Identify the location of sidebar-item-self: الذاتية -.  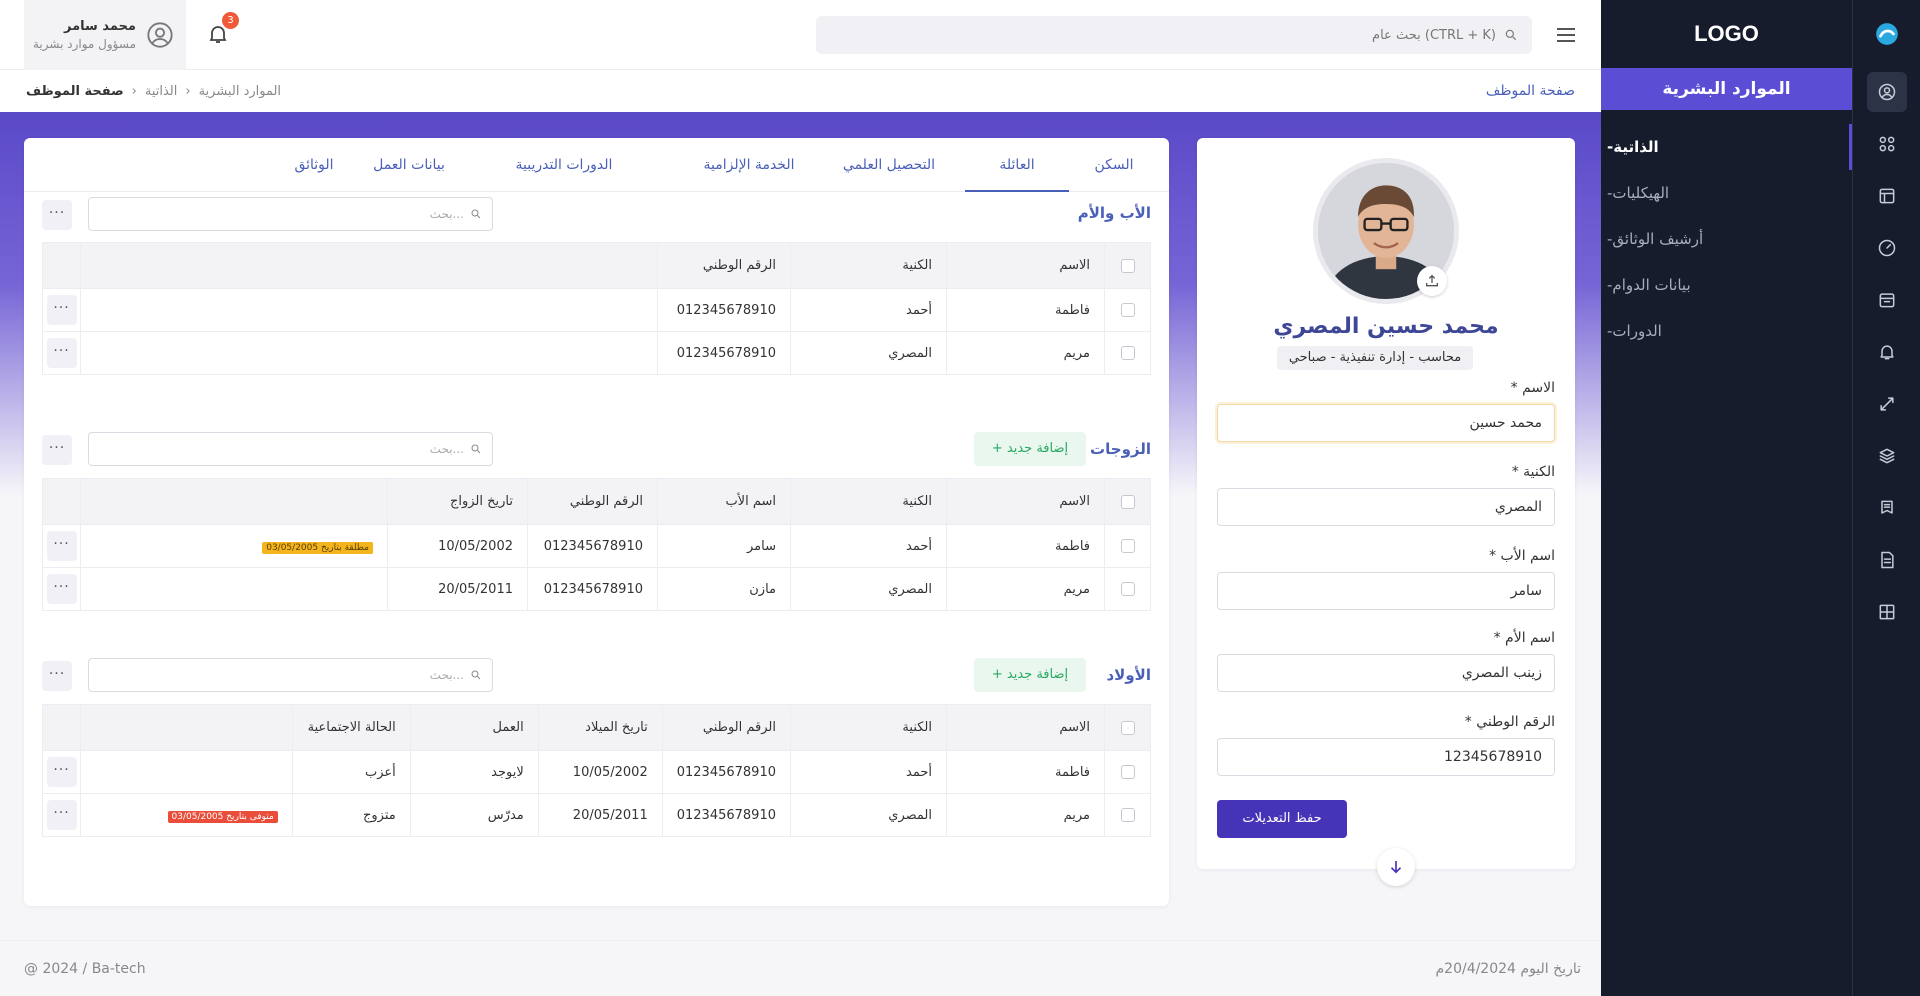
(1726, 147).